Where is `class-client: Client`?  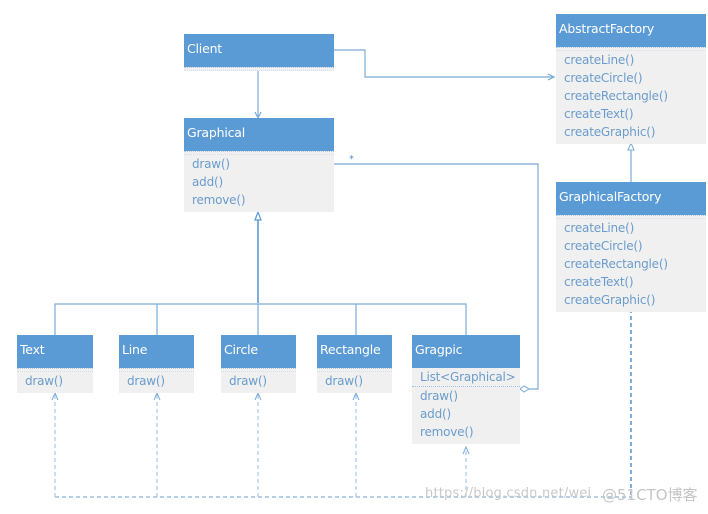
class-client: Client is located at coordinates (259, 52).